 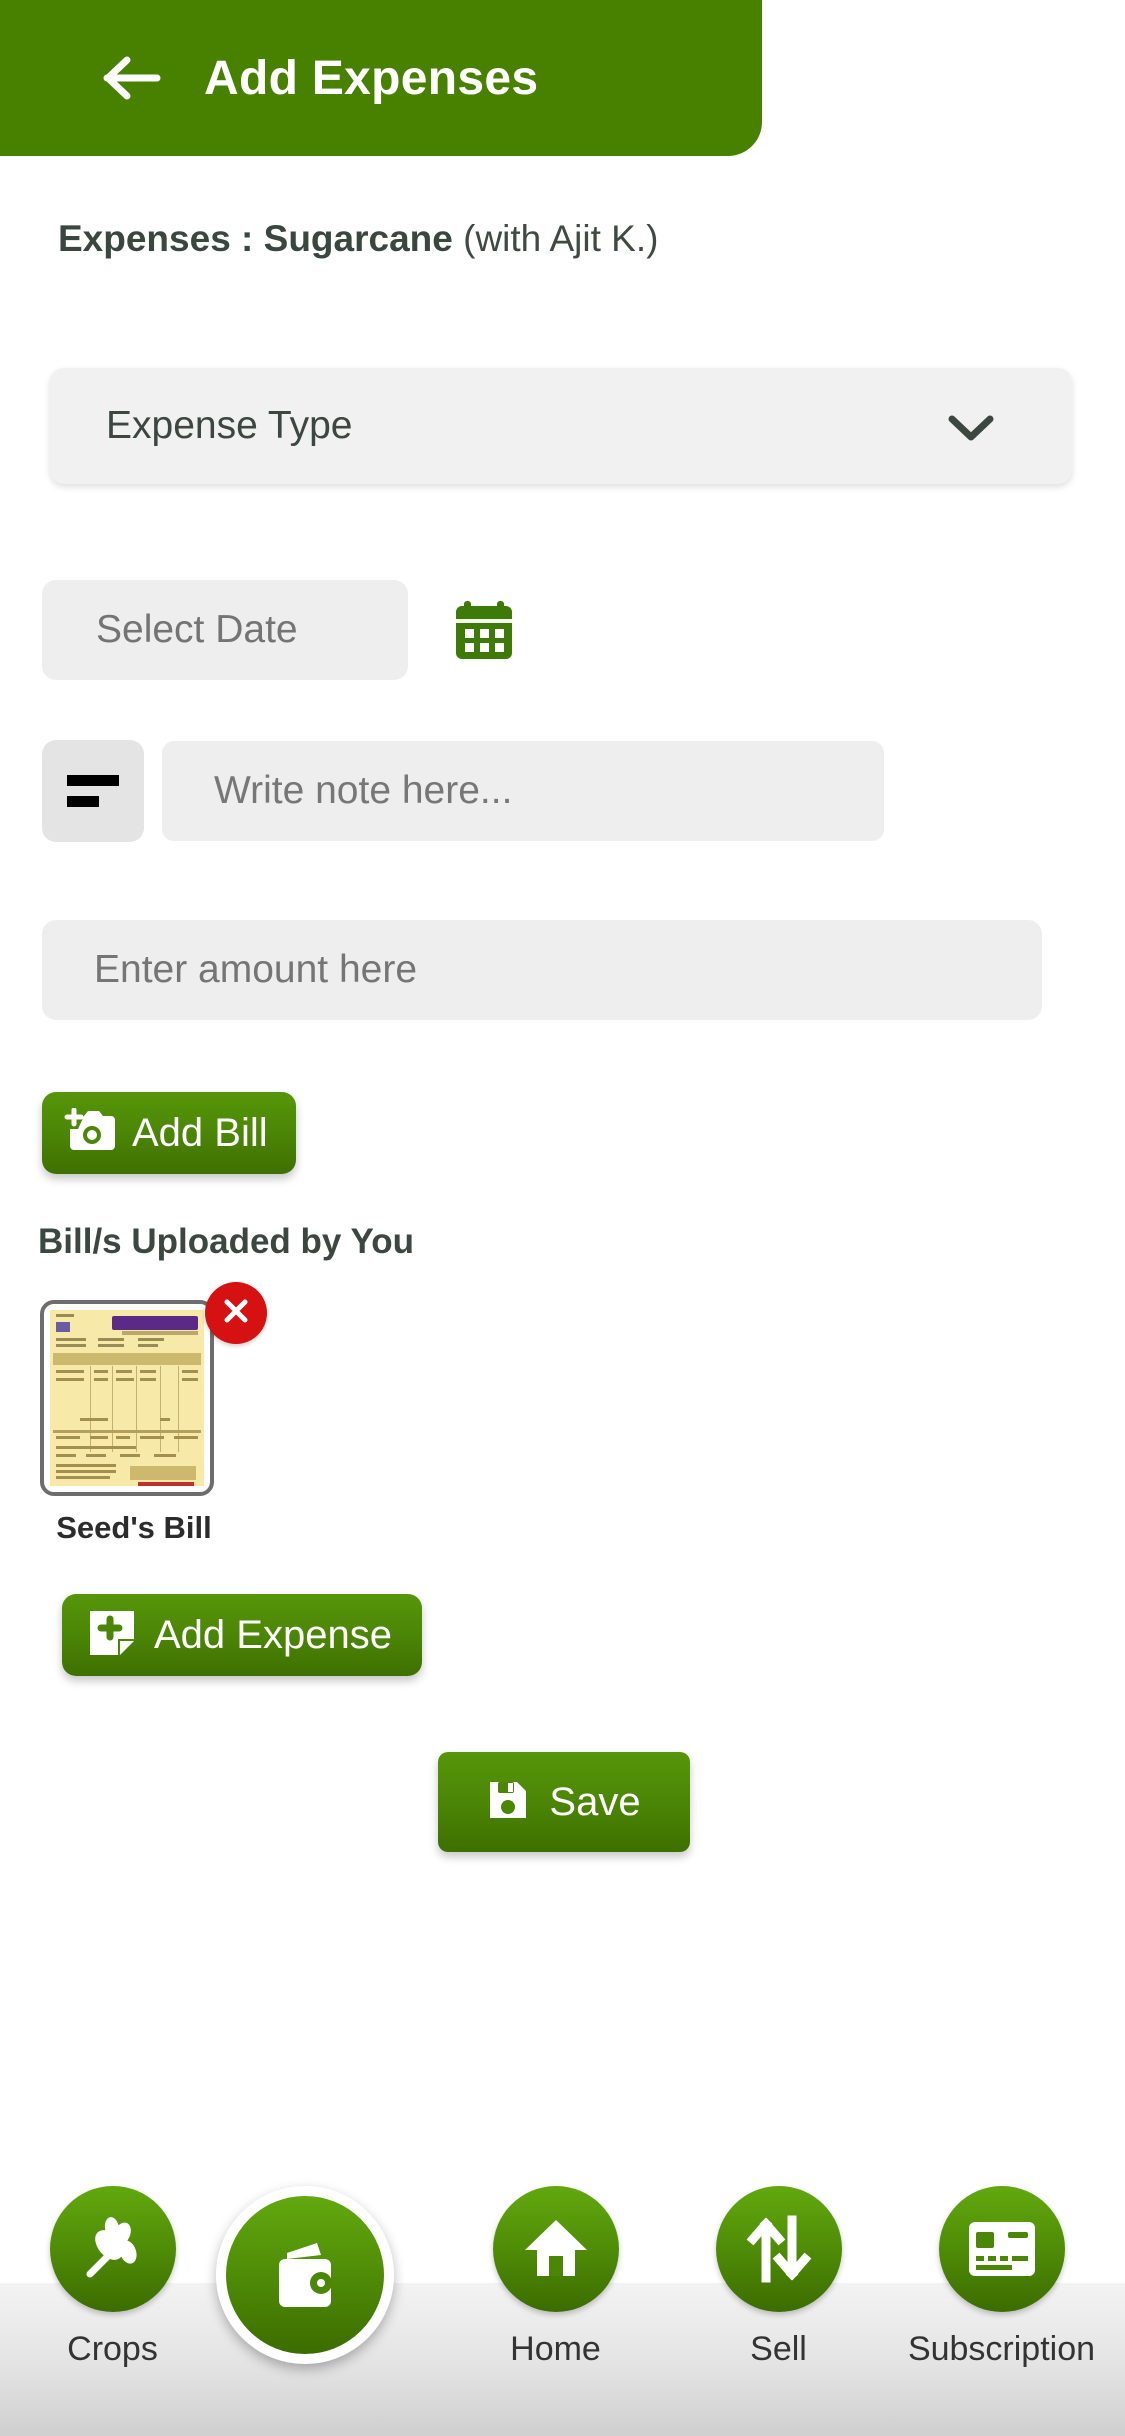 I want to click on nav-label-home: Home, so click(x=555, y=2349).